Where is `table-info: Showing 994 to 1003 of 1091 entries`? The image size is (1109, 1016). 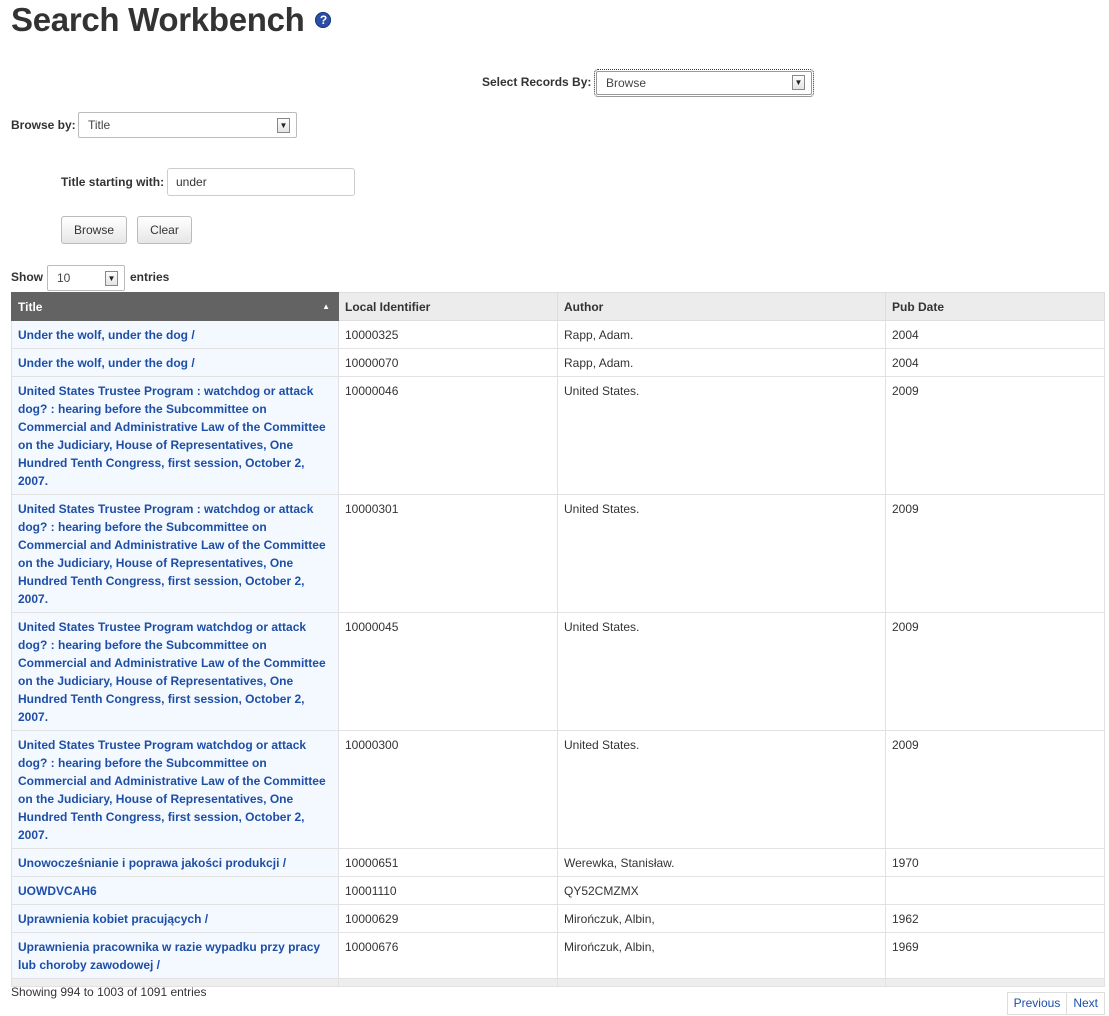
table-info: Showing 994 to 1003 of 1091 entries is located at coordinates (109, 992).